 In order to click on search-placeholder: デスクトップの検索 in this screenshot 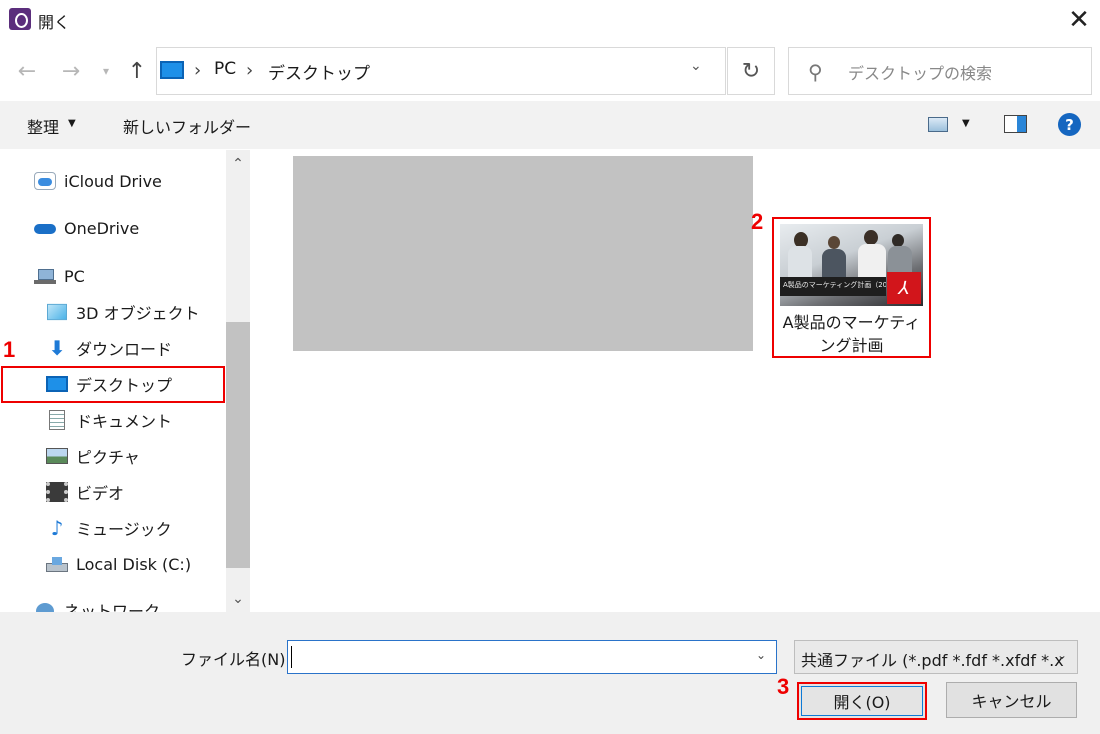, I will do `click(920, 73)`.